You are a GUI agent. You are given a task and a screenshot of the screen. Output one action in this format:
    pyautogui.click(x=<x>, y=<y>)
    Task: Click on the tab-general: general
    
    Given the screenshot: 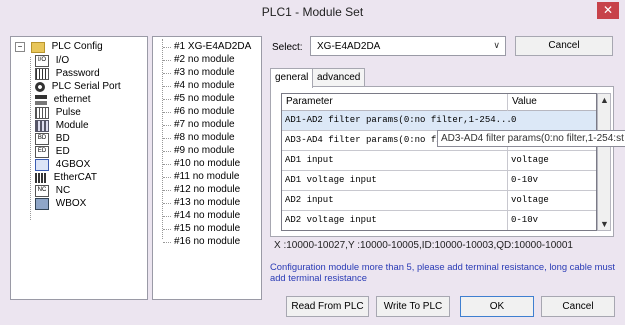 What is the action you would take?
    pyautogui.click(x=292, y=78)
    